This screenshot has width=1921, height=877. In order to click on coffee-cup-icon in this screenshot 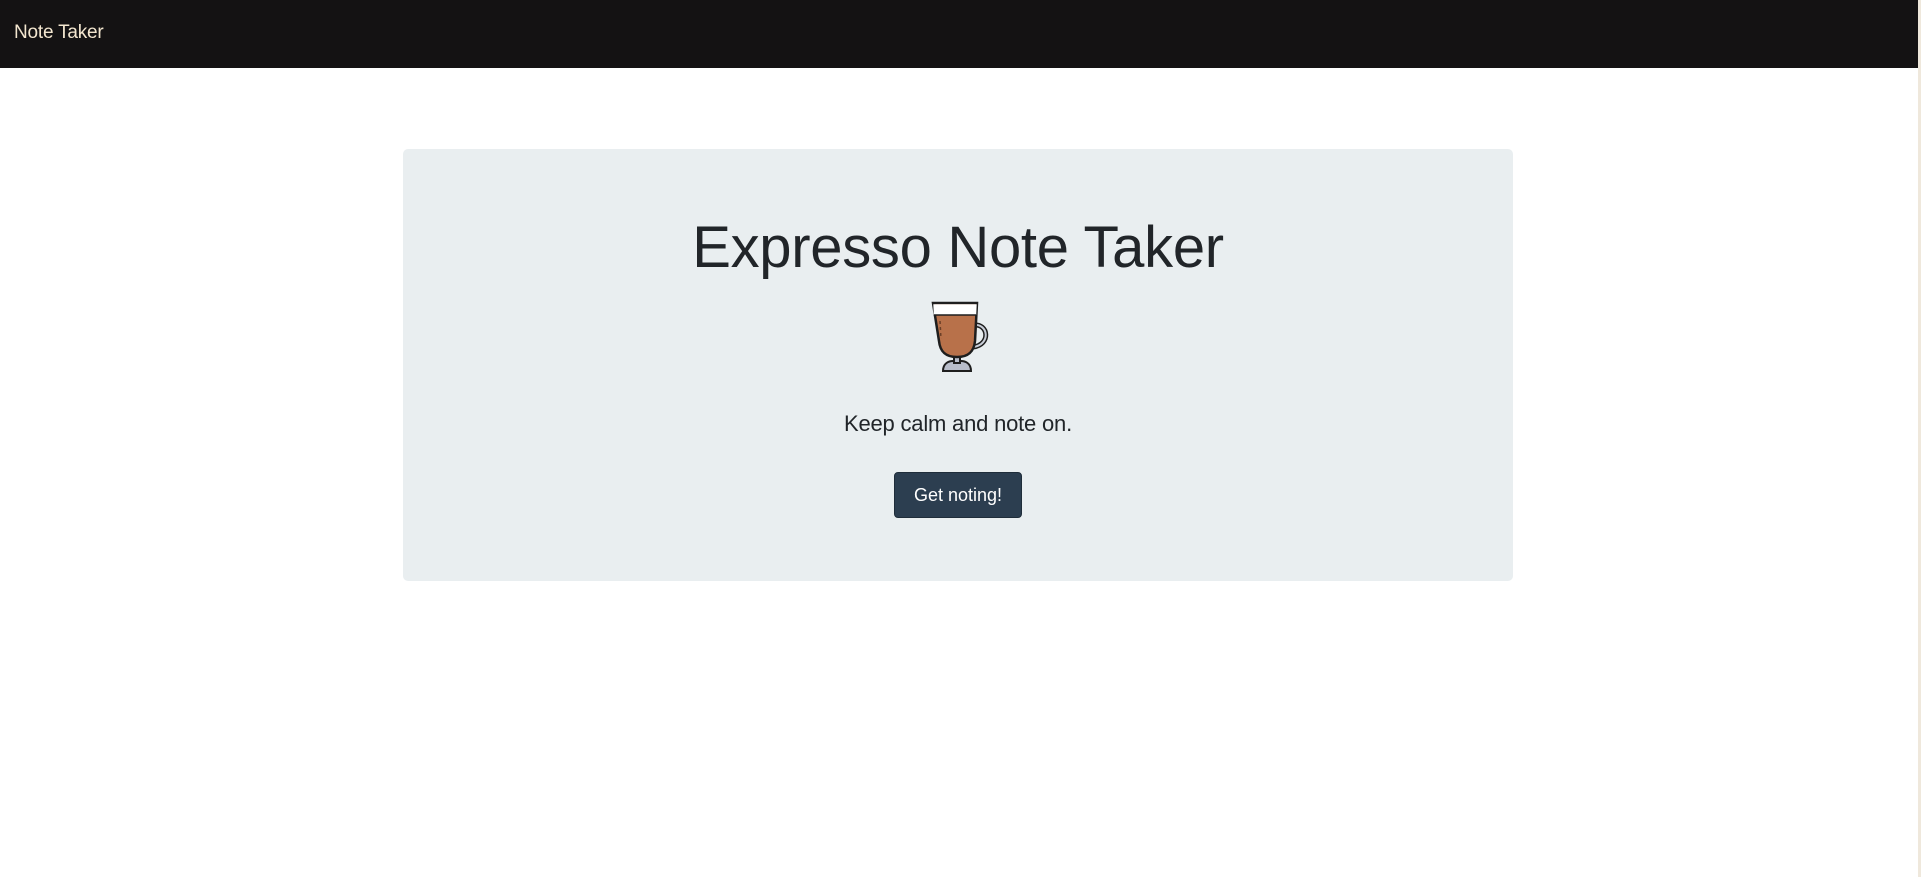, I will do `click(960, 336)`.